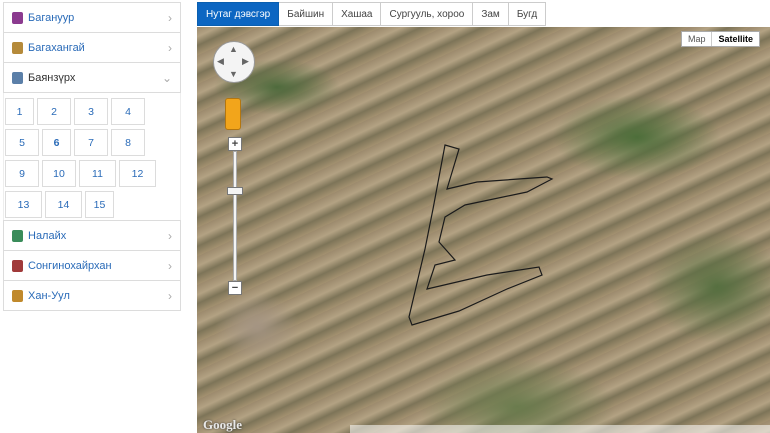  What do you see at coordinates (233, 49) in the screenshot?
I see `pan-up-icon: ▲` at bounding box center [233, 49].